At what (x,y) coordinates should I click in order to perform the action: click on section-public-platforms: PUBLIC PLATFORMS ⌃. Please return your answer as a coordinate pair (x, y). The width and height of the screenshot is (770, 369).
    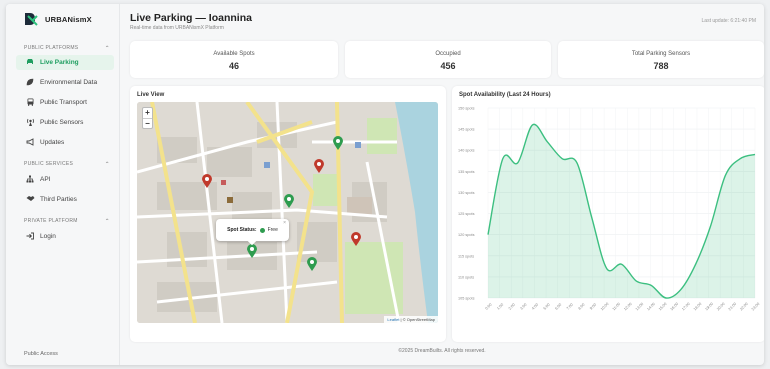
    Looking at the image, I should click on (67, 48).